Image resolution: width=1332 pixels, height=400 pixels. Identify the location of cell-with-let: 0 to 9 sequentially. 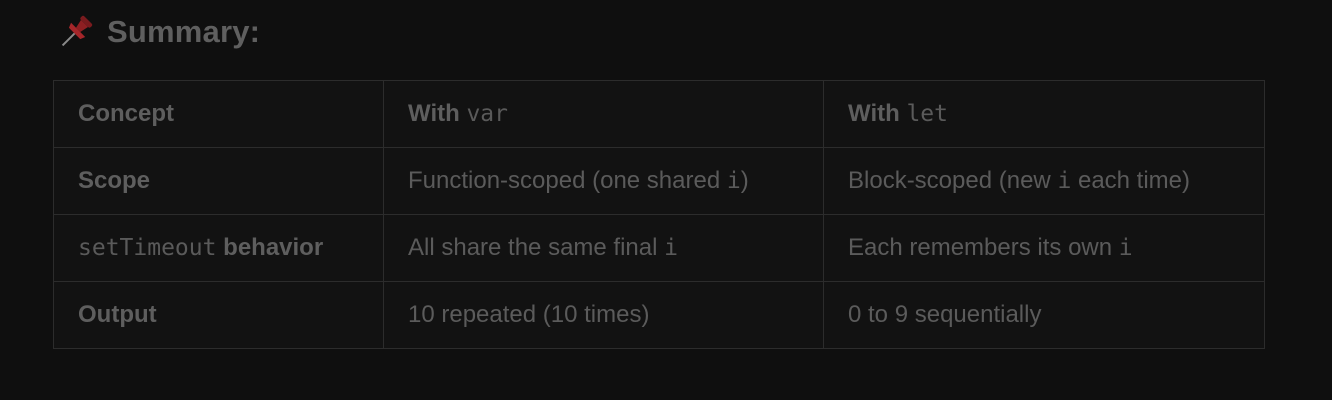
(1044, 315).